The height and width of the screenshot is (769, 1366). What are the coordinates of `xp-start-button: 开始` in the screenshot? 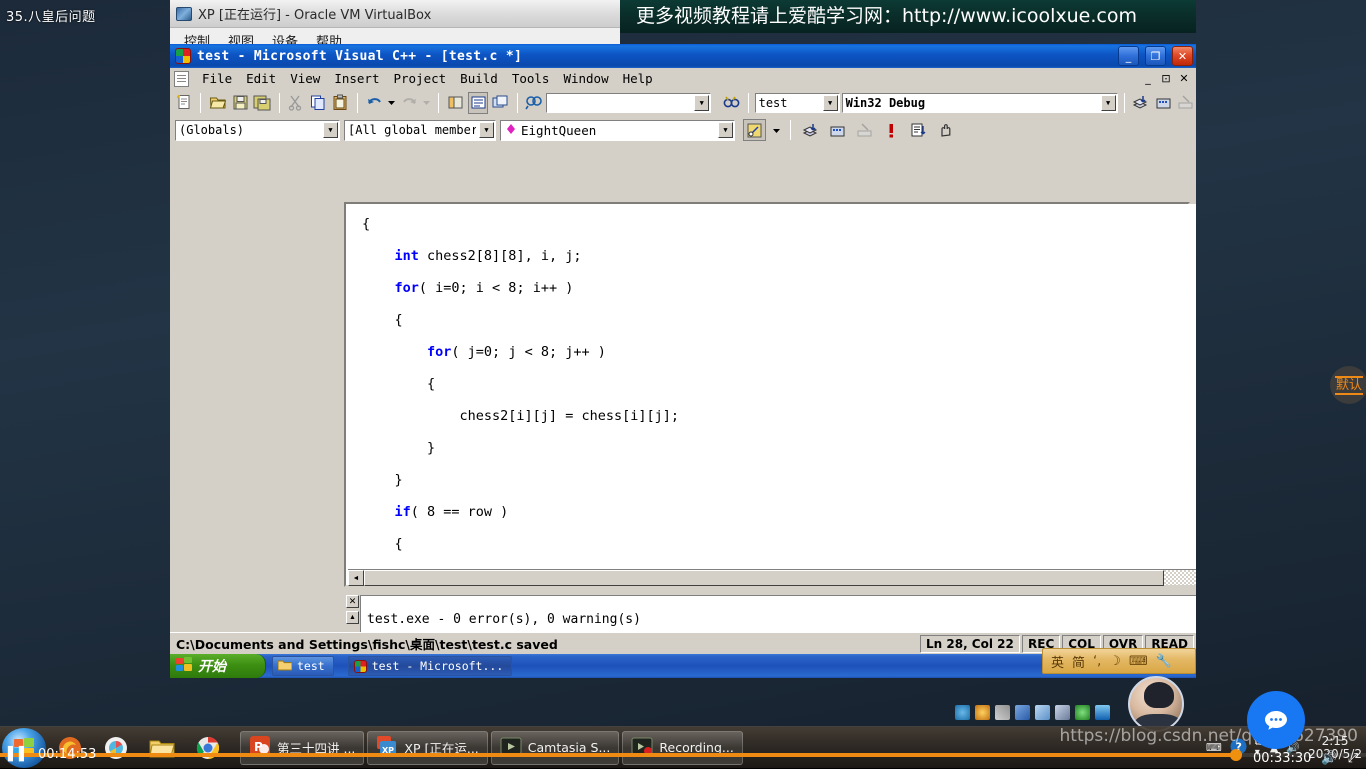 It's located at (218, 666).